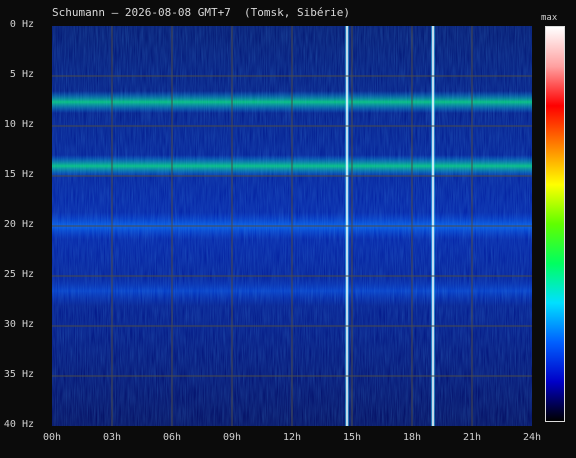  What do you see at coordinates (18, 424) in the screenshot?
I see `y-tick-label: 40 Hz` at bounding box center [18, 424].